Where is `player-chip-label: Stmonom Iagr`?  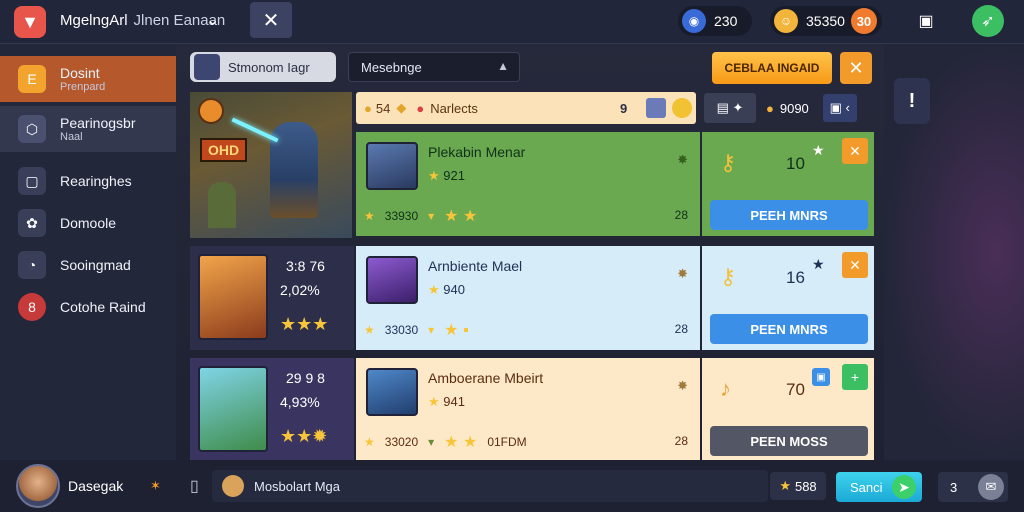 player-chip-label: Stmonom Iagr is located at coordinates (269, 67).